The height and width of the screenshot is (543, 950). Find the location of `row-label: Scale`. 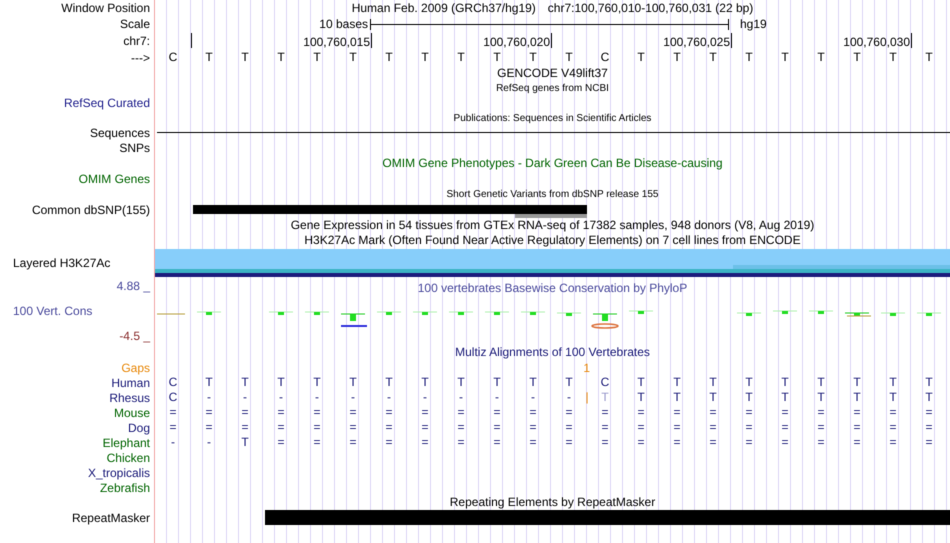

row-label: Scale is located at coordinates (135, 24).